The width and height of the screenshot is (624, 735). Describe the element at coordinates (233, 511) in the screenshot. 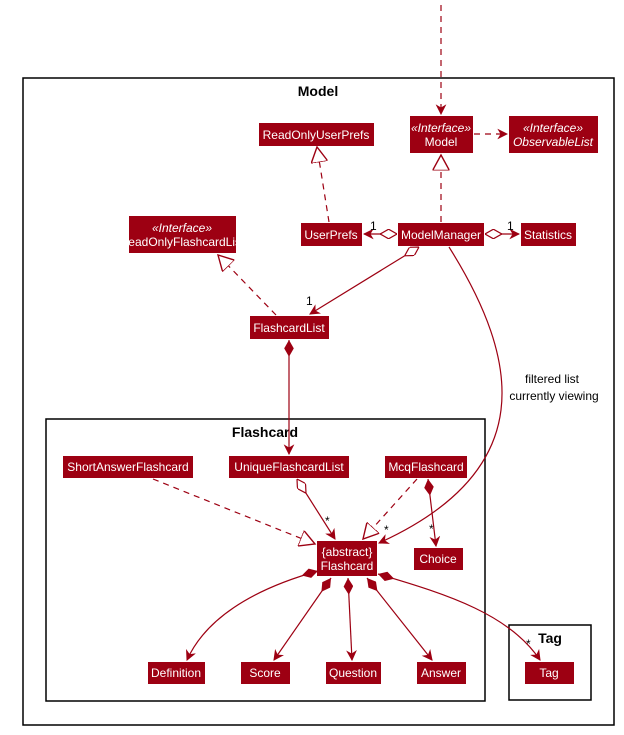

I see `edge-shortanswer-extends-flashcard` at that location.